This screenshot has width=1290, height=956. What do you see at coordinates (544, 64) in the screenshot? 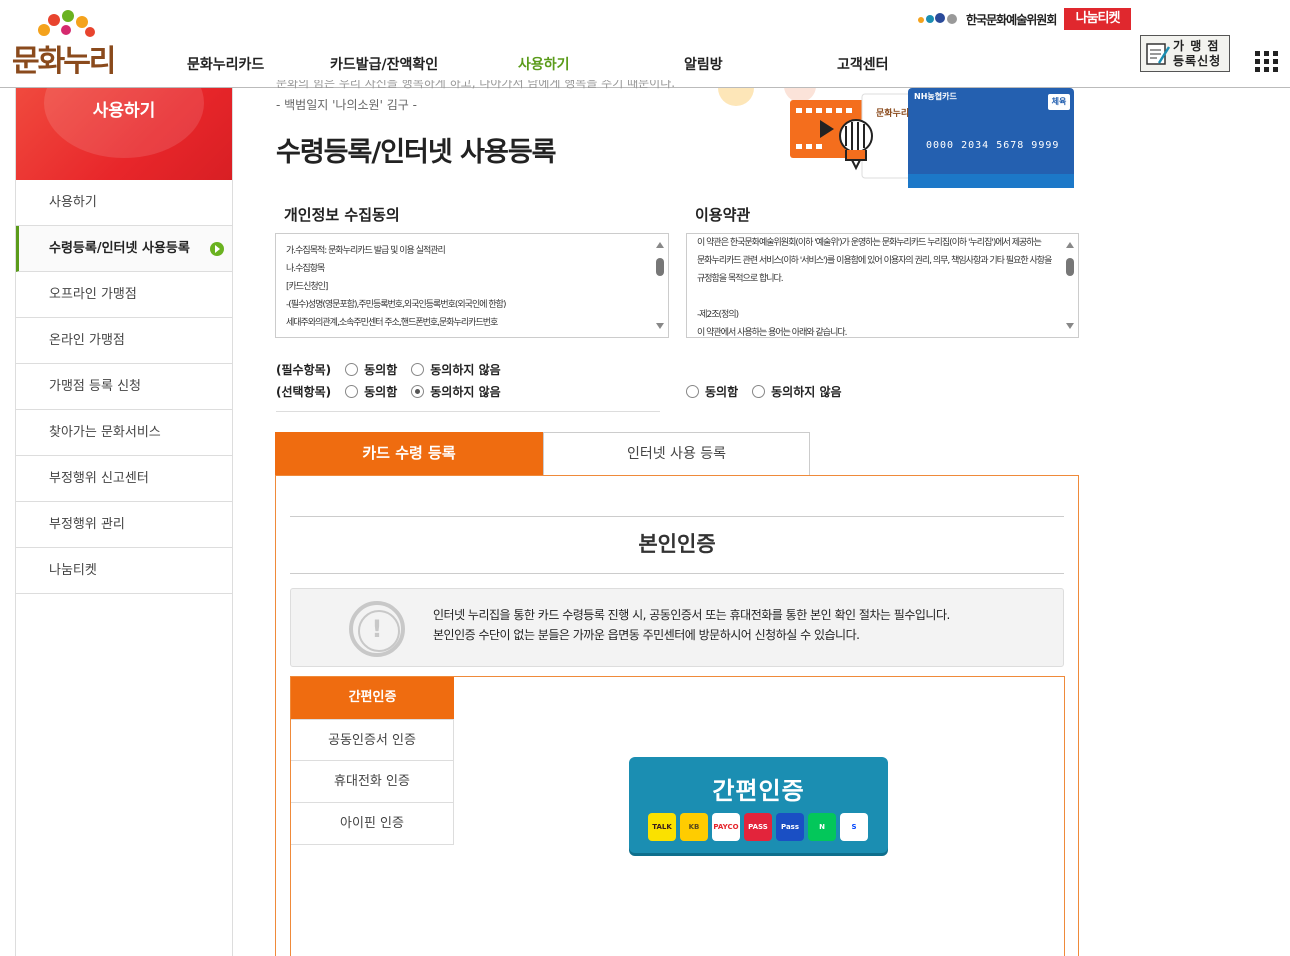
I see `nav-usage: 사용하기` at bounding box center [544, 64].